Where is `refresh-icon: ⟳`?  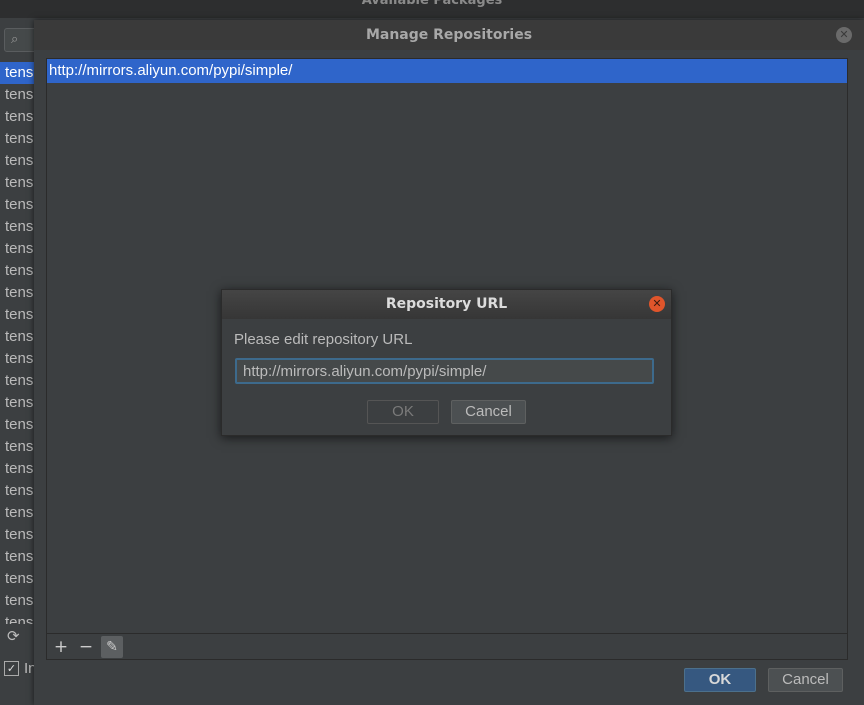
refresh-icon: ⟳ is located at coordinates (13, 636).